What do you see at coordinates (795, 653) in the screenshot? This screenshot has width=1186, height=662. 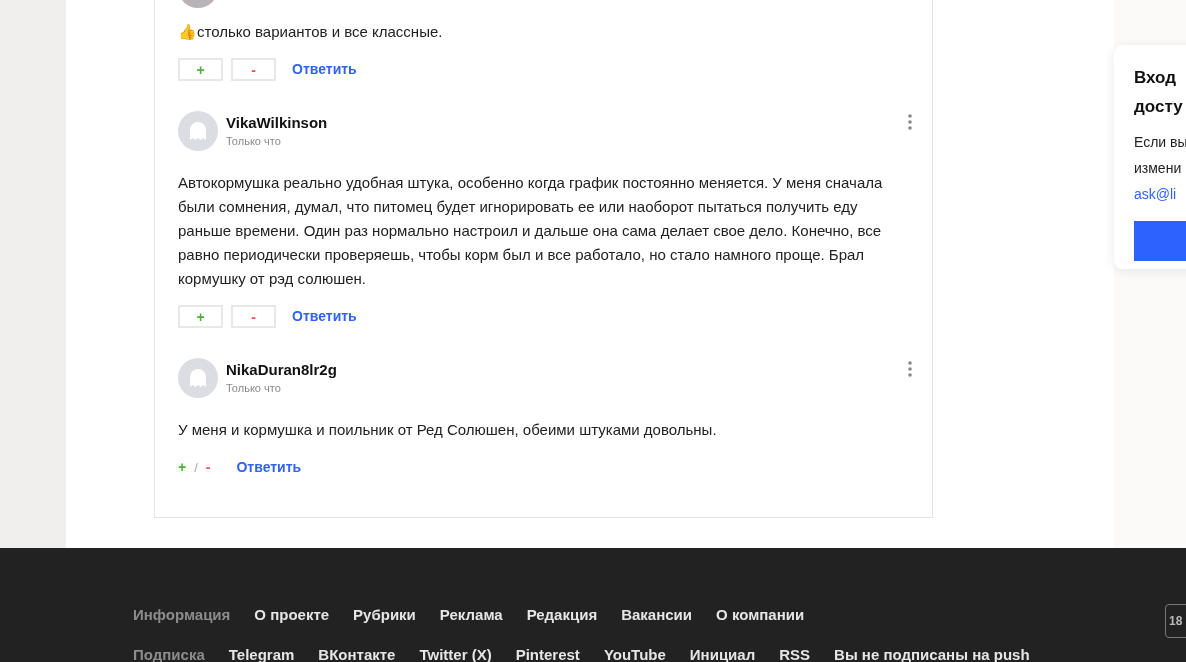 I see `footer-link: RSS` at bounding box center [795, 653].